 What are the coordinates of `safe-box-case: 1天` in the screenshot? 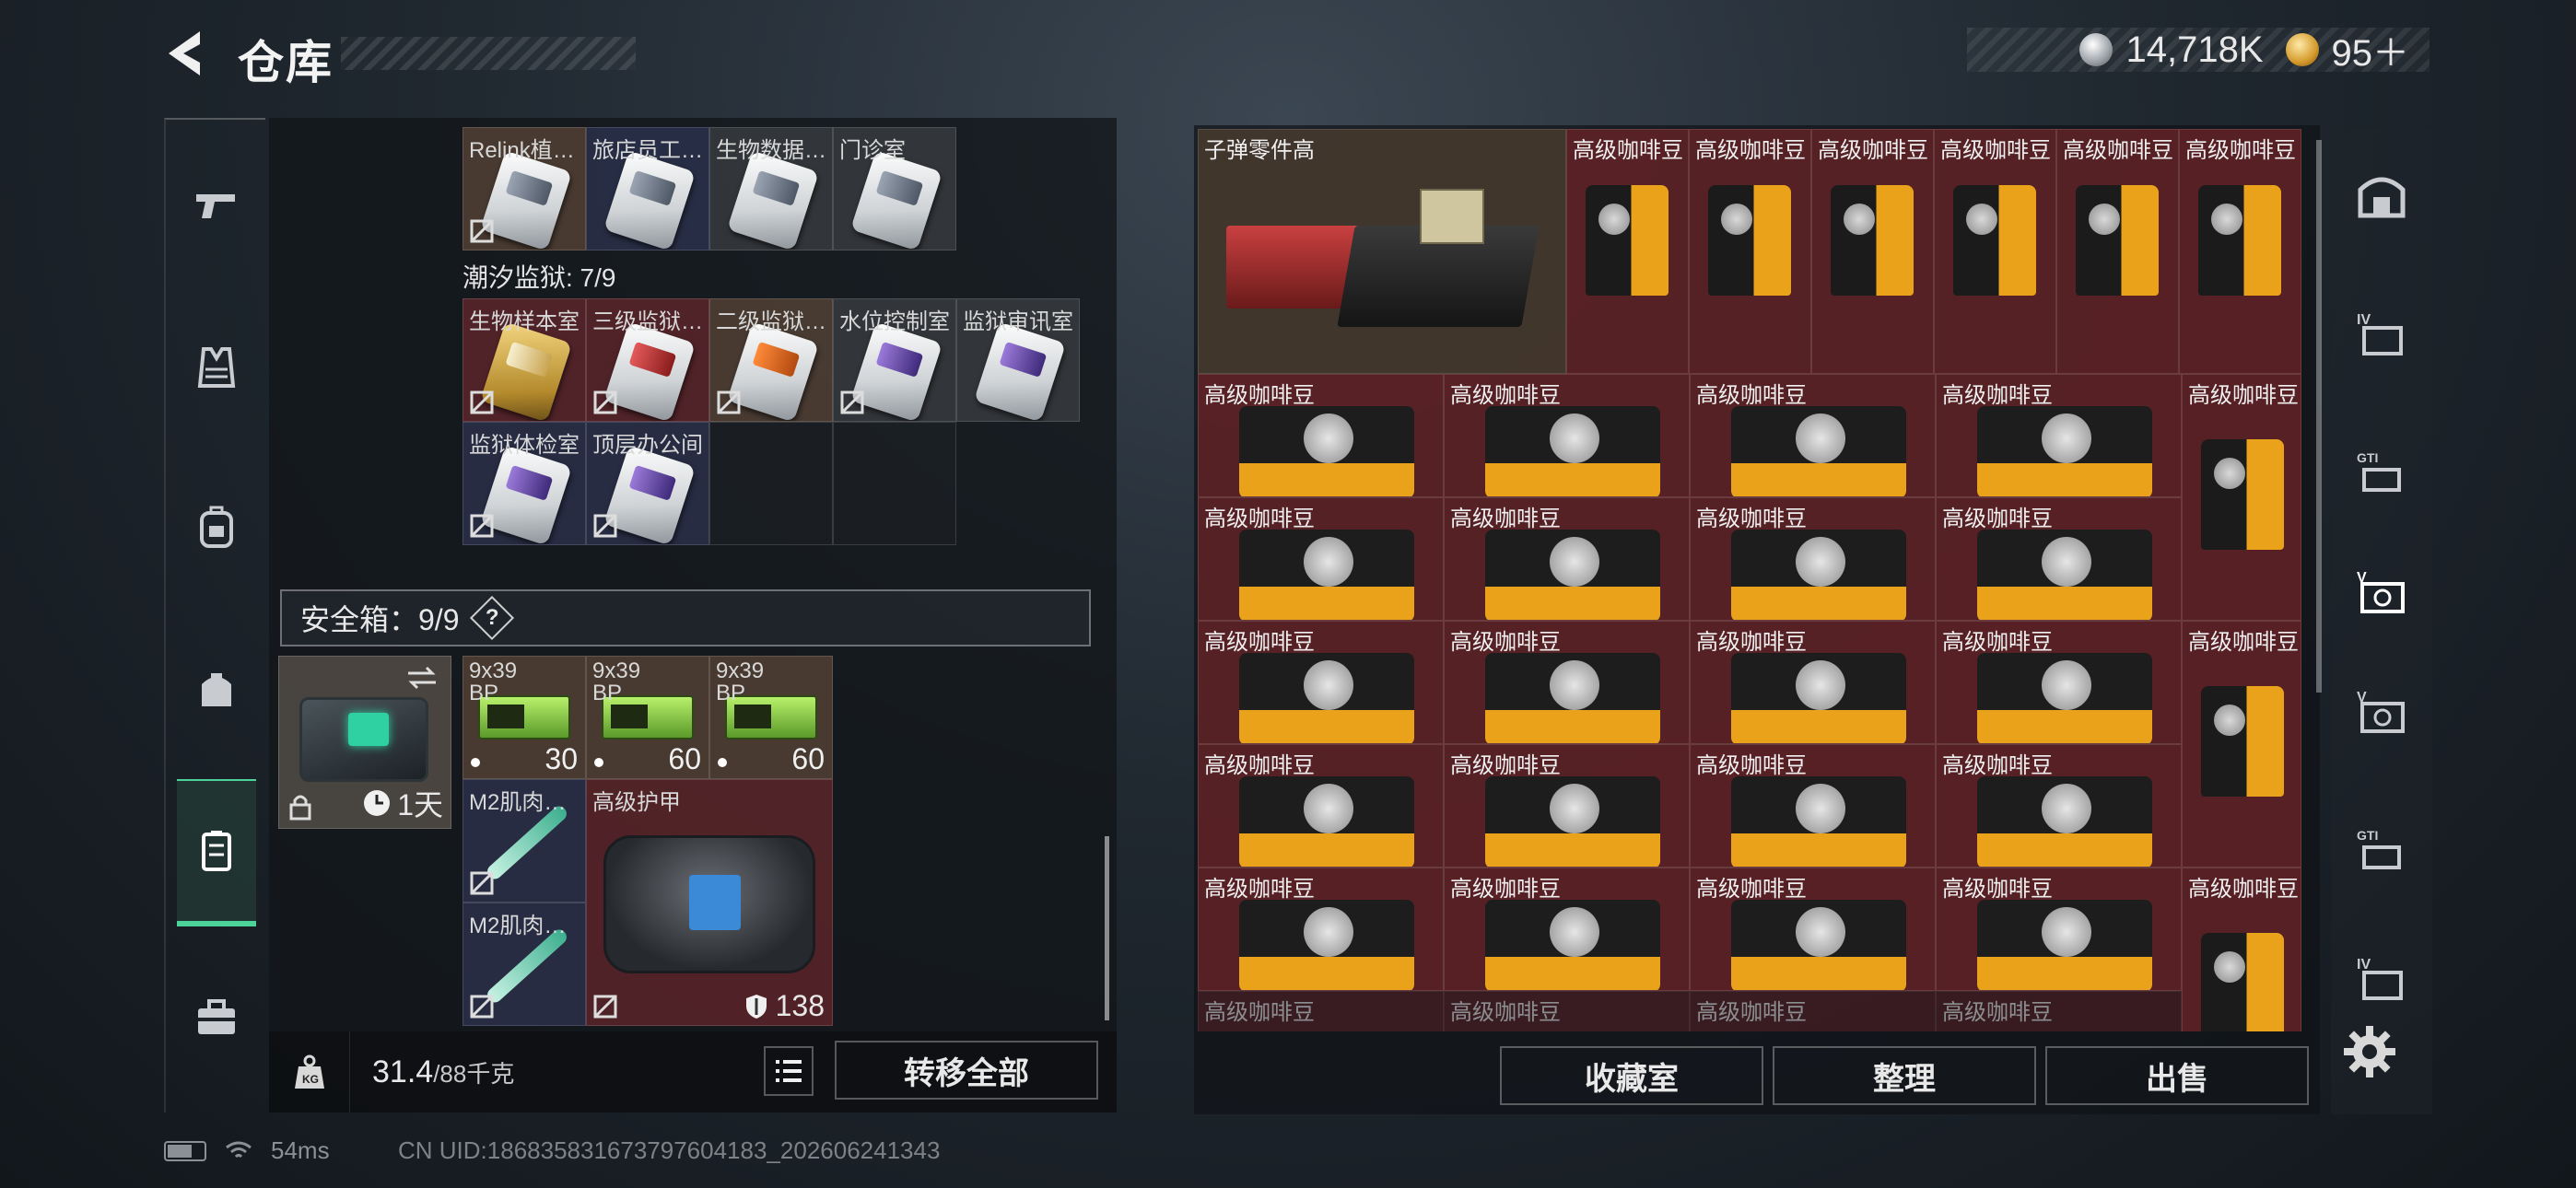 It's located at (364, 742).